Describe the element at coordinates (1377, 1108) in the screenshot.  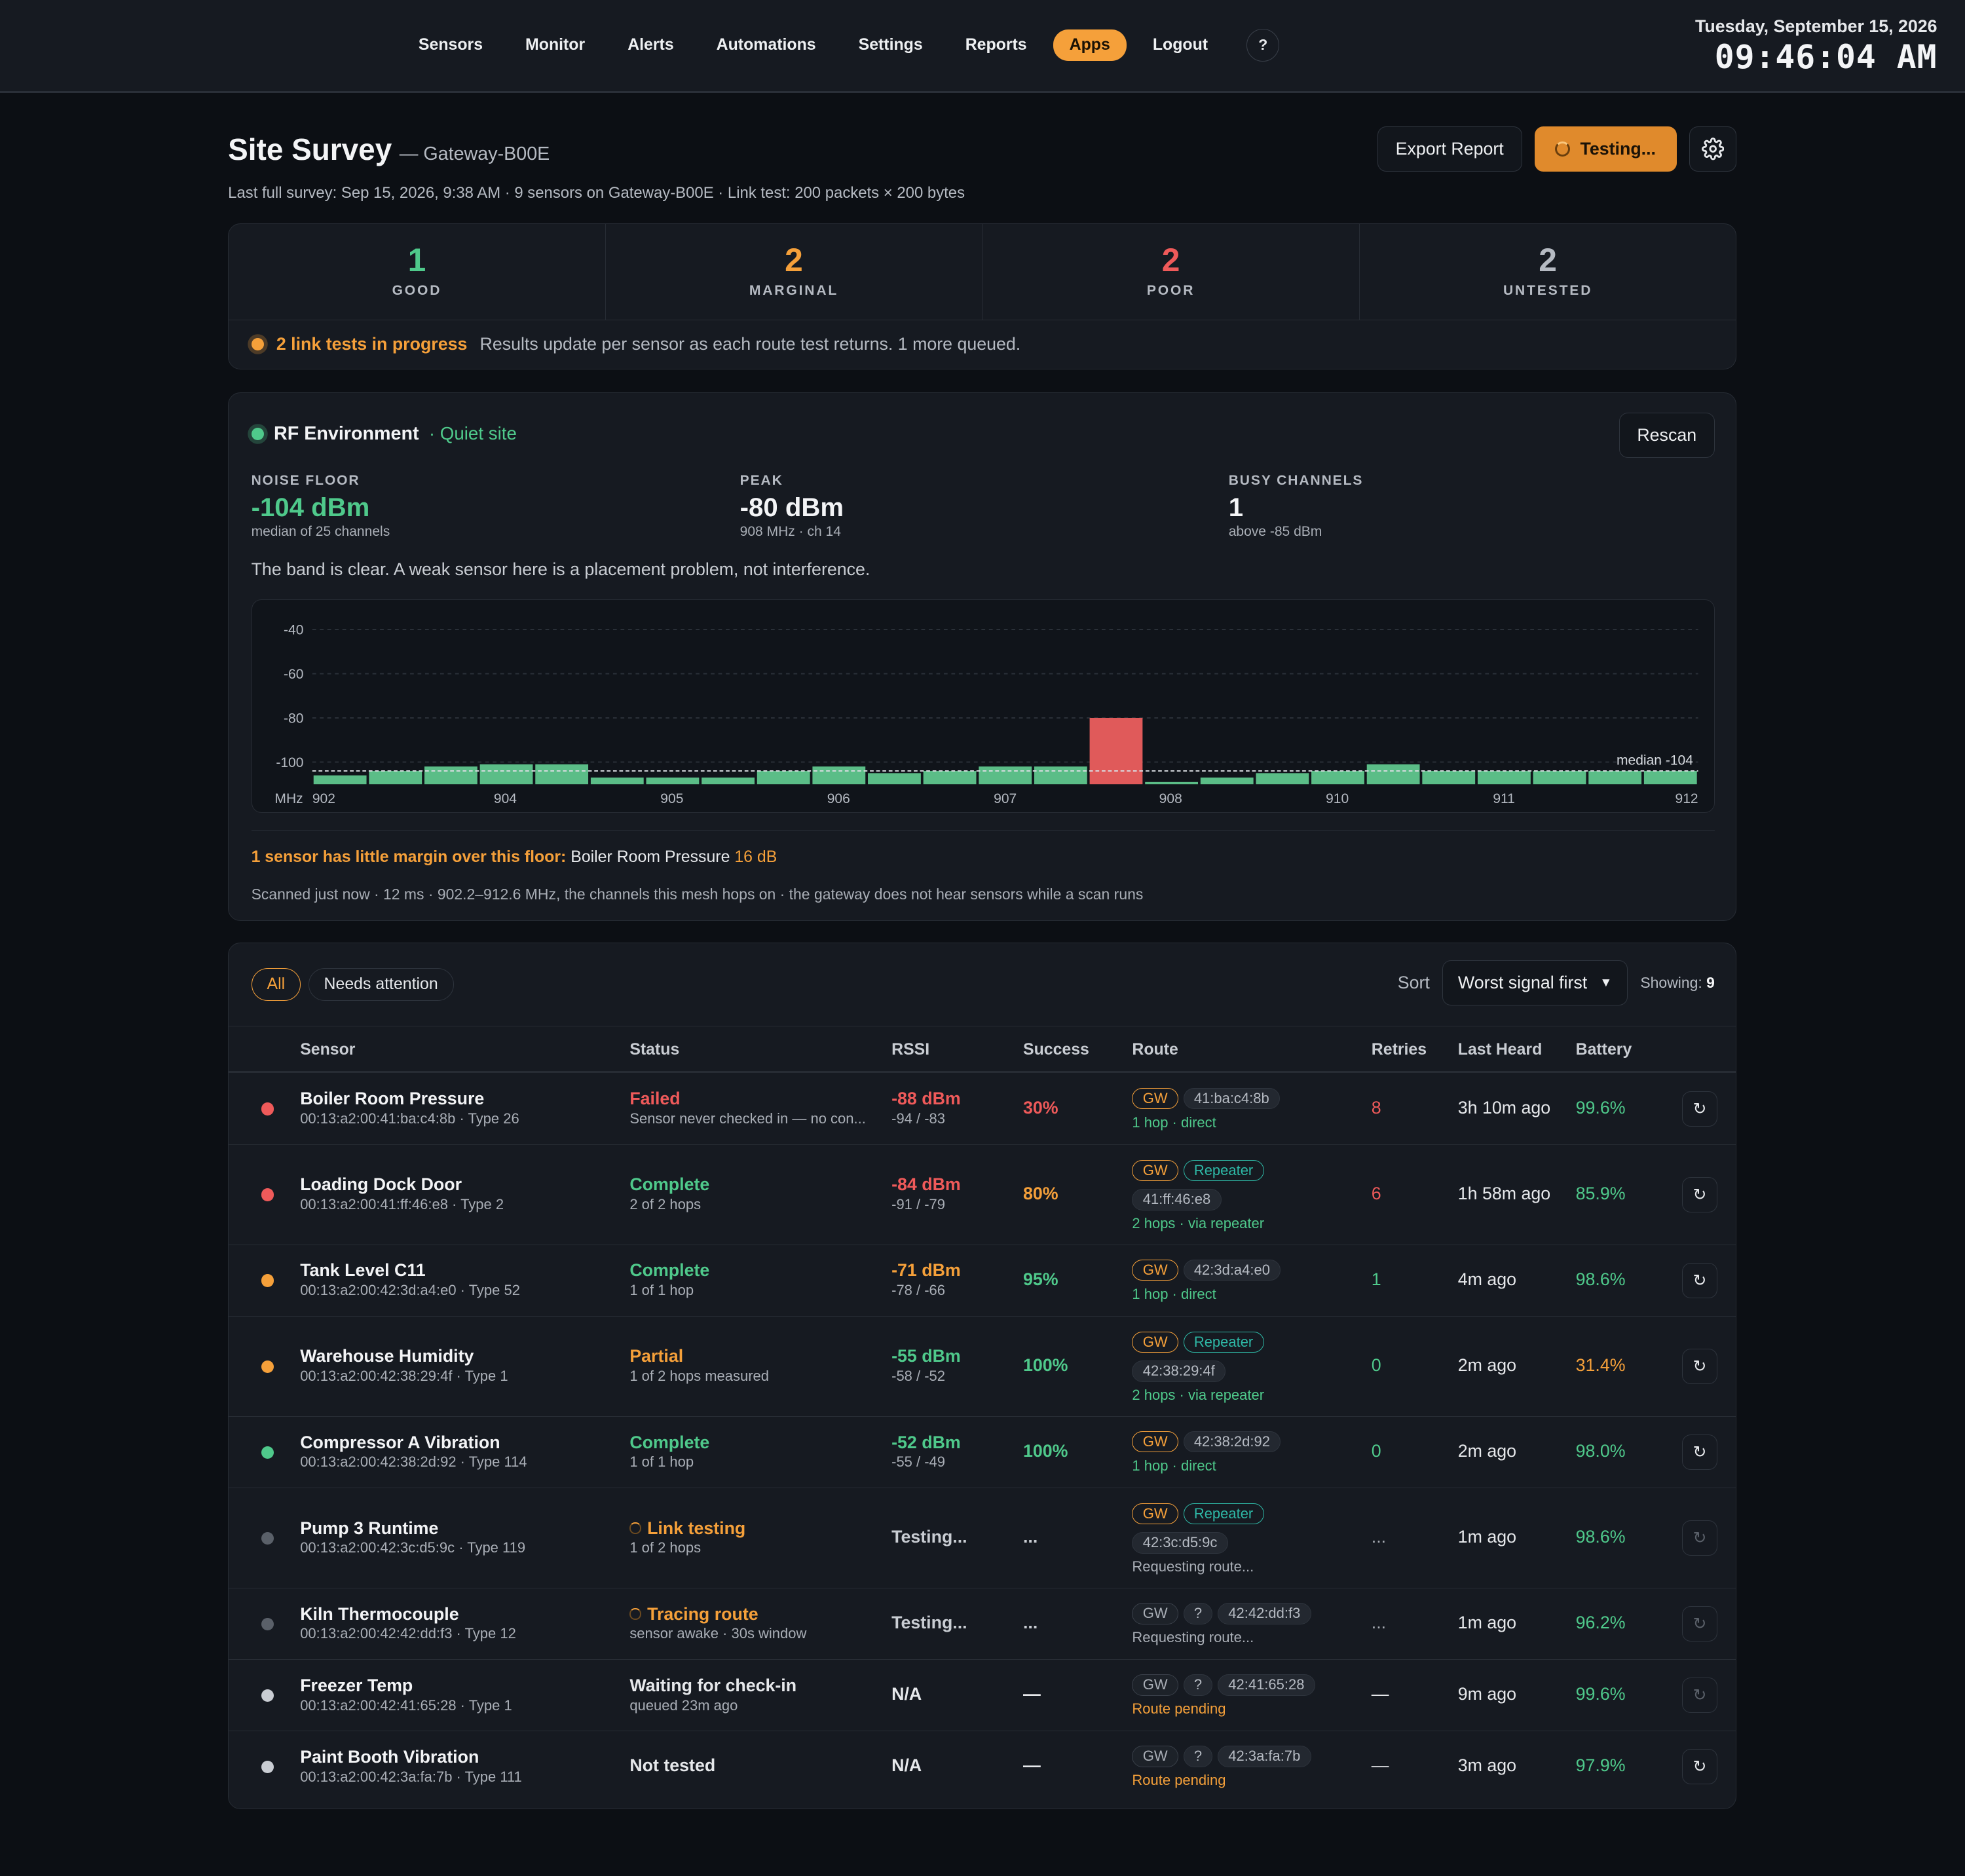
I see `retries-cell: 8` at that location.